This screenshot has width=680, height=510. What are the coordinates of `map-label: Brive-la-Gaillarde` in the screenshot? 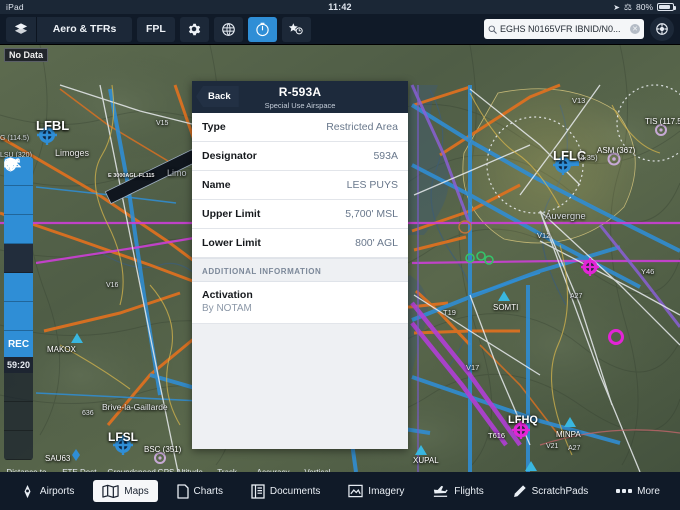 It's located at (135, 407).